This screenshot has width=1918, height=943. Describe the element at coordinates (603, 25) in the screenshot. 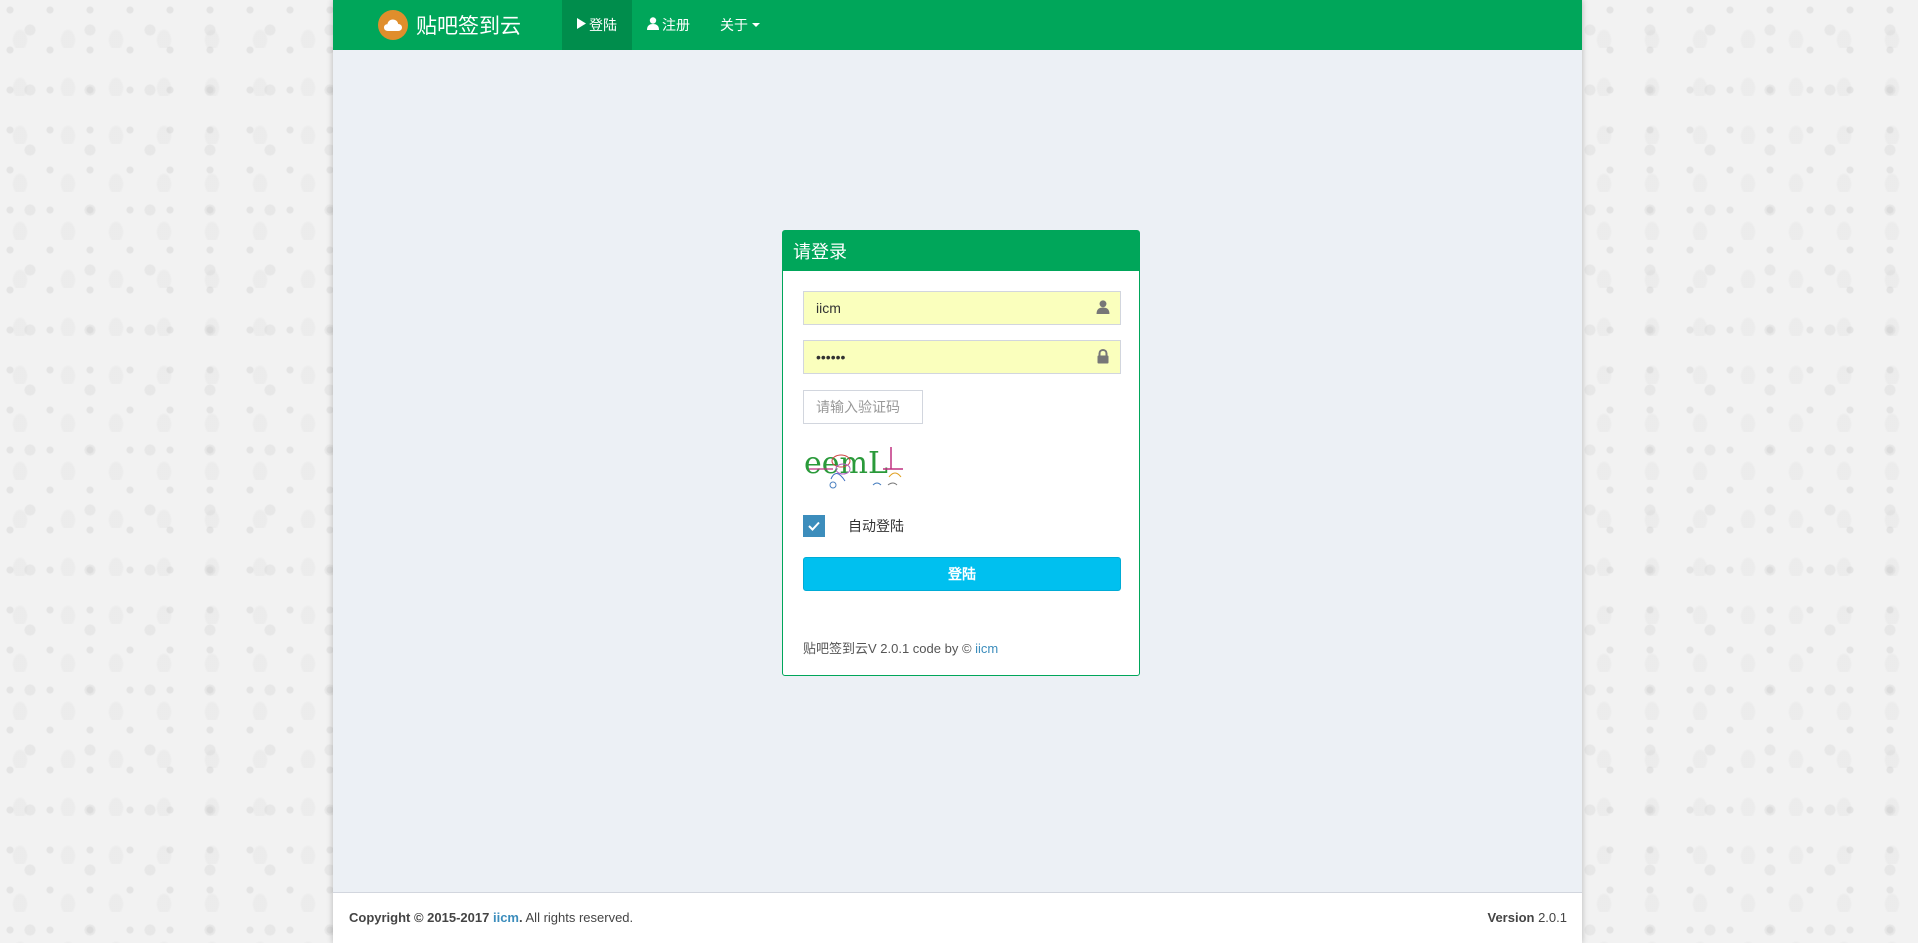

I see `nav-login-label: 登陆` at that location.